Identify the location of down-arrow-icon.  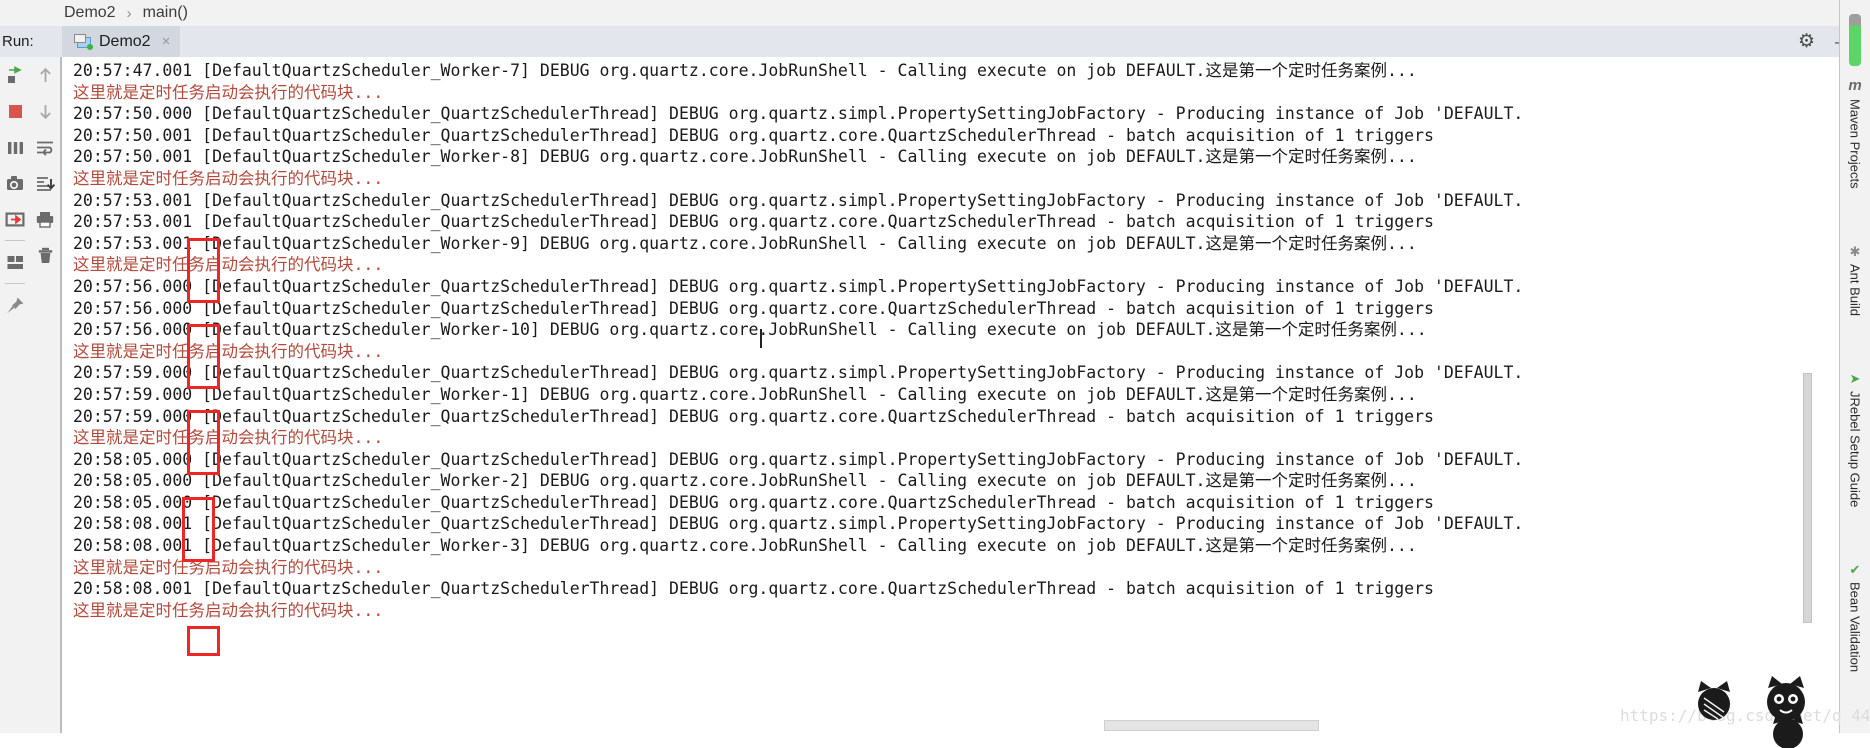
(45, 111).